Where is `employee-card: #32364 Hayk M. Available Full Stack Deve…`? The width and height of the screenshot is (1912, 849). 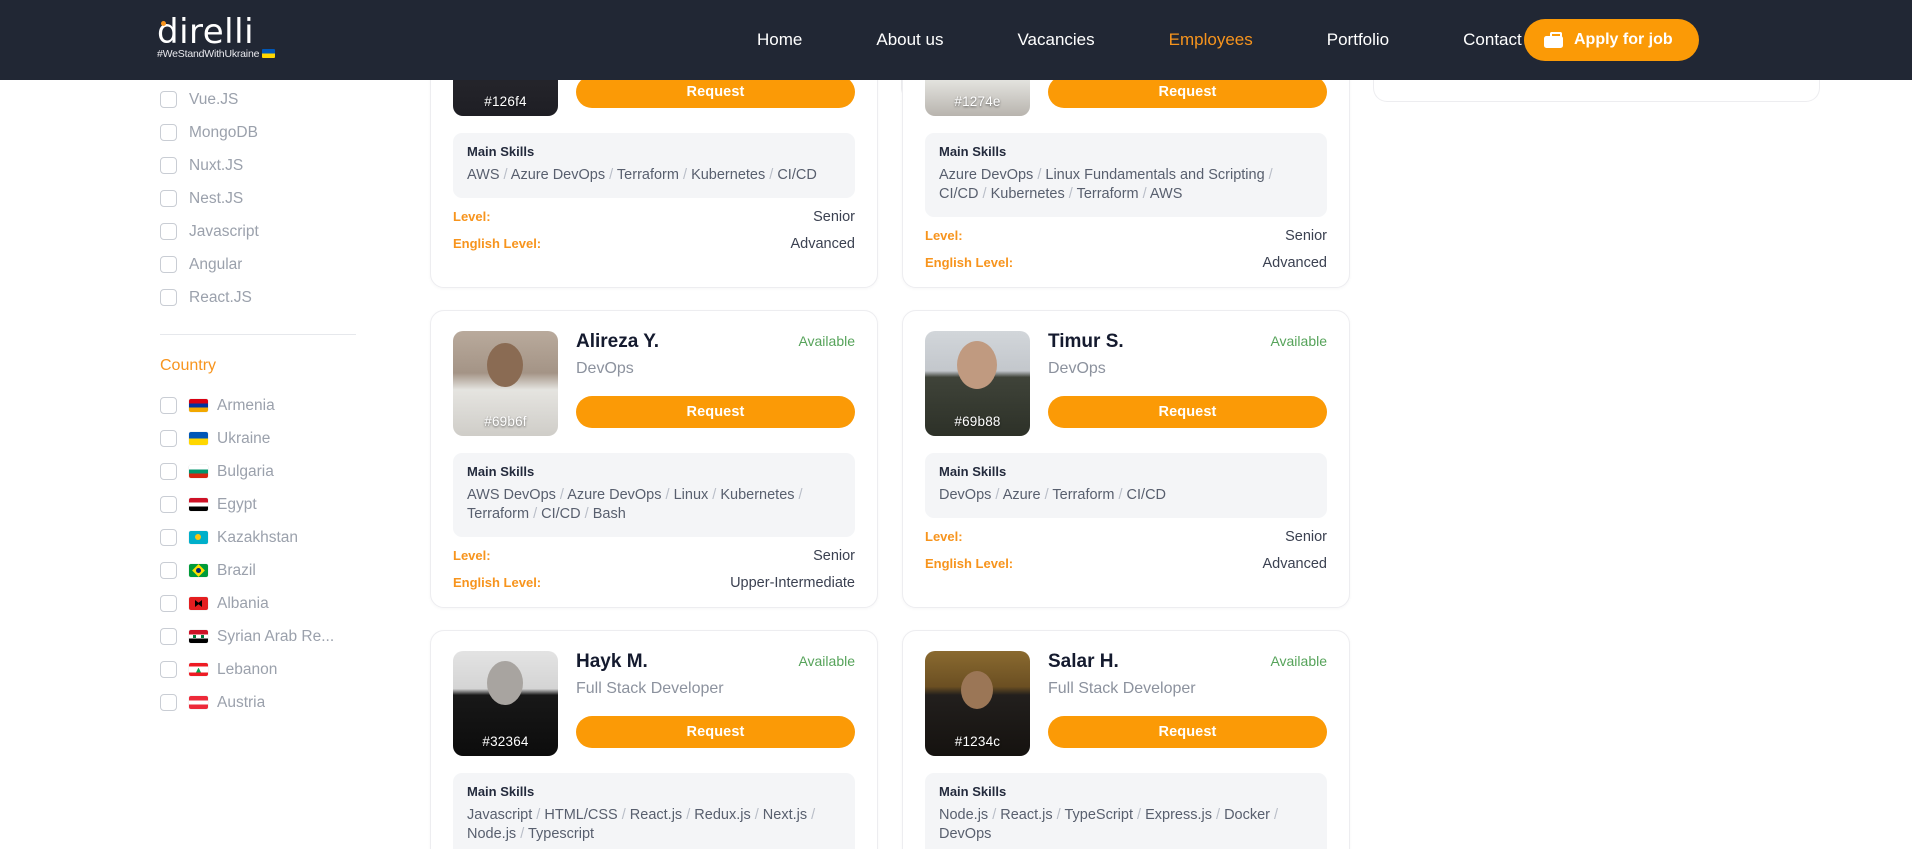
employee-card: #32364 Hayk M. Available Full Stack Deve… is located at coordinates (654, 739).